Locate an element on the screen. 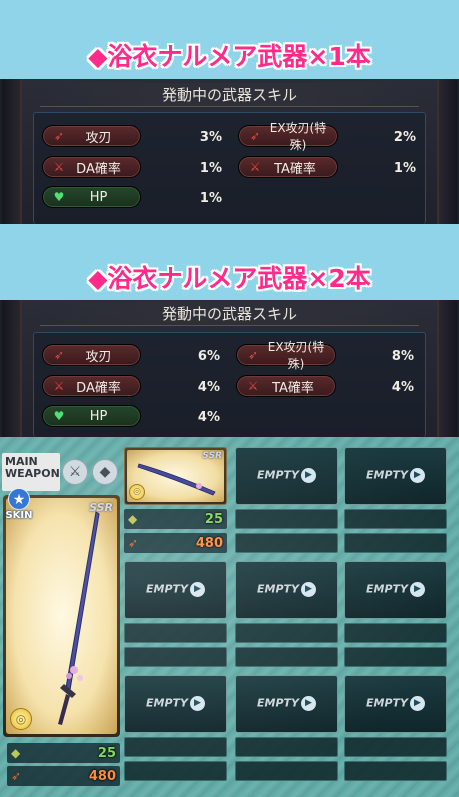 This screenshot has width=459, height=797. skin-badge: ★ SKIN is located at coordinates (19, 508).